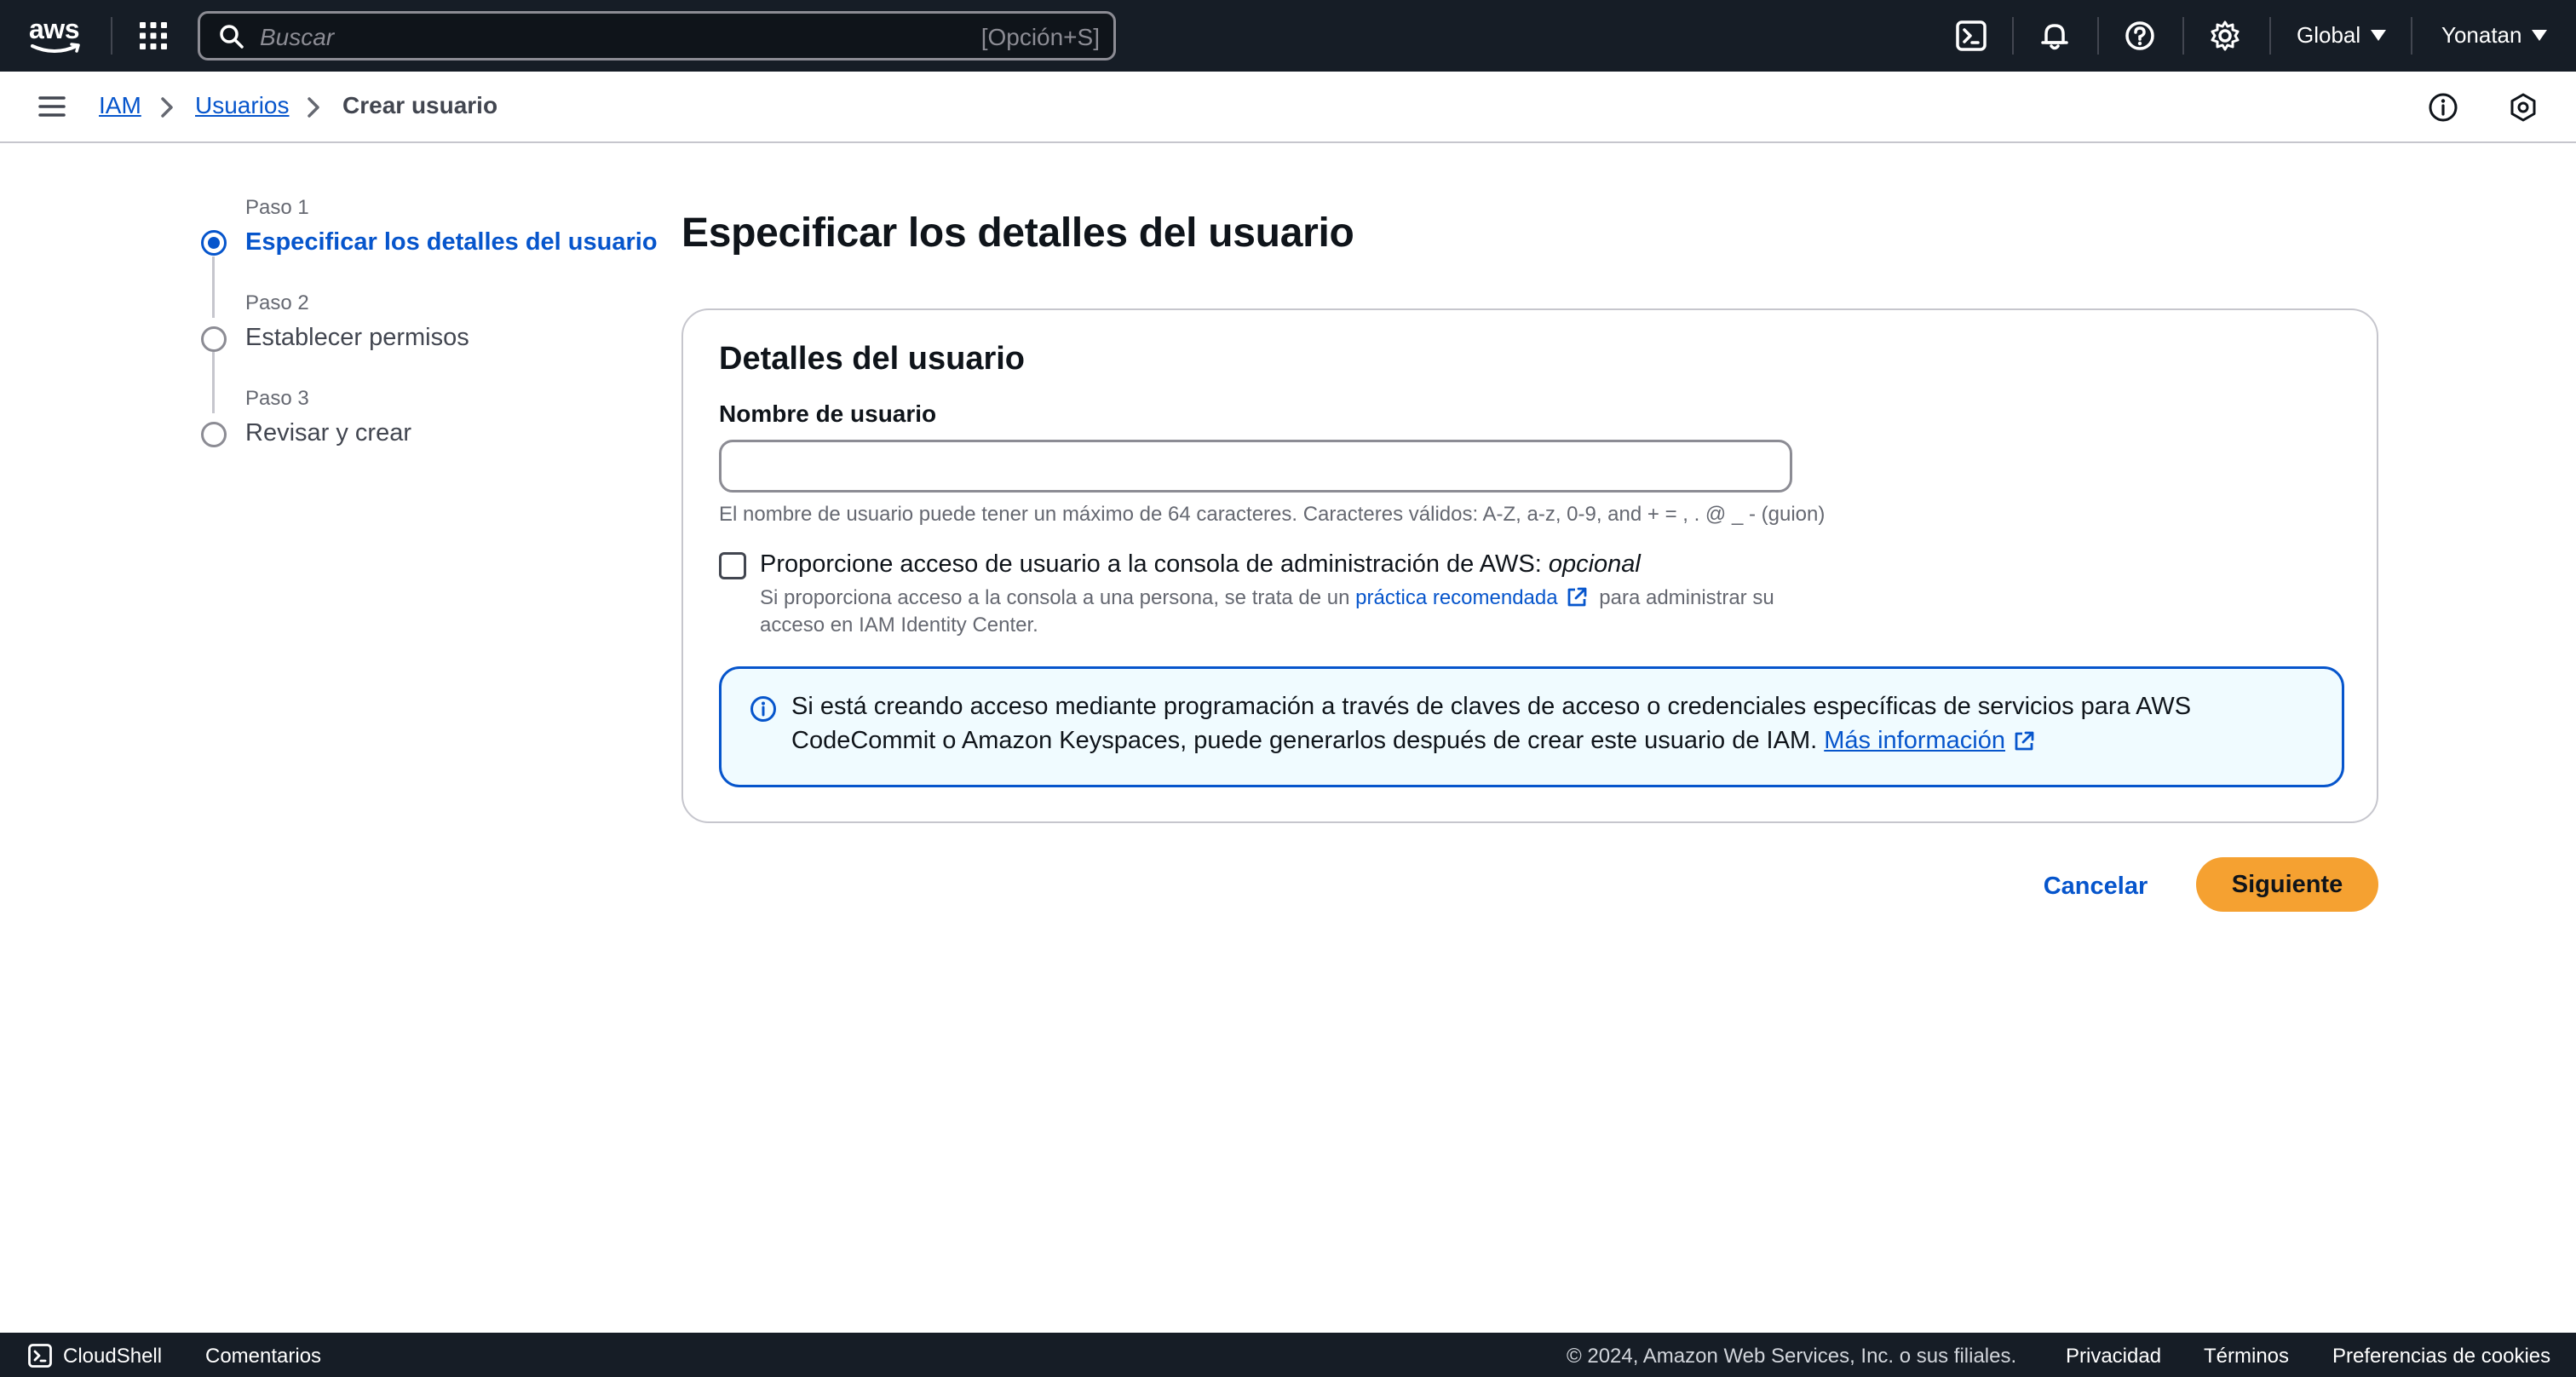 The image size is (2576, 1377). Describe the element at coordinates (263, 1356) in the screenshot. I see `footer-feedback: Comentarios` at that location.